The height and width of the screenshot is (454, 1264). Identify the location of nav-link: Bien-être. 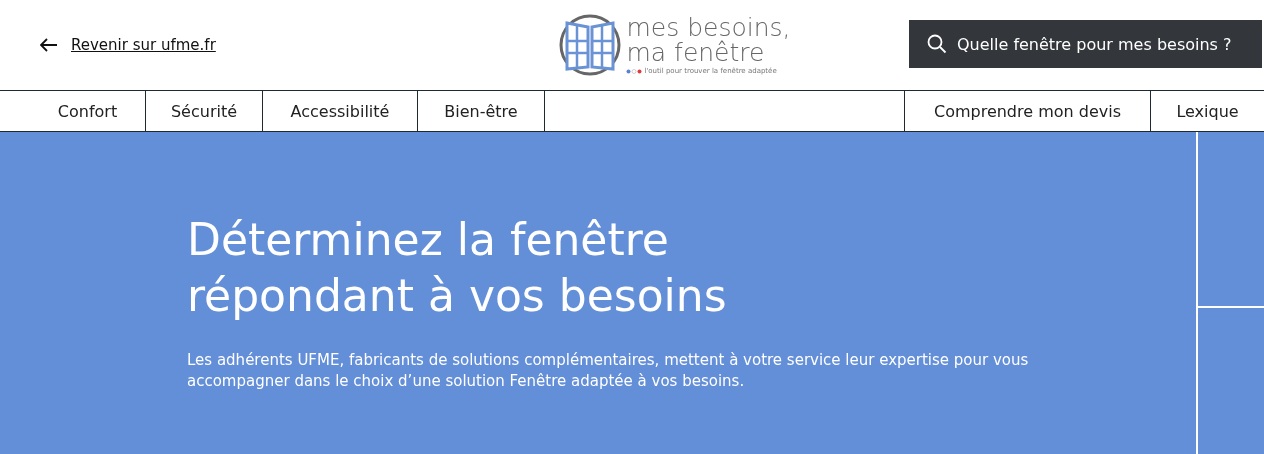
(481, 111).